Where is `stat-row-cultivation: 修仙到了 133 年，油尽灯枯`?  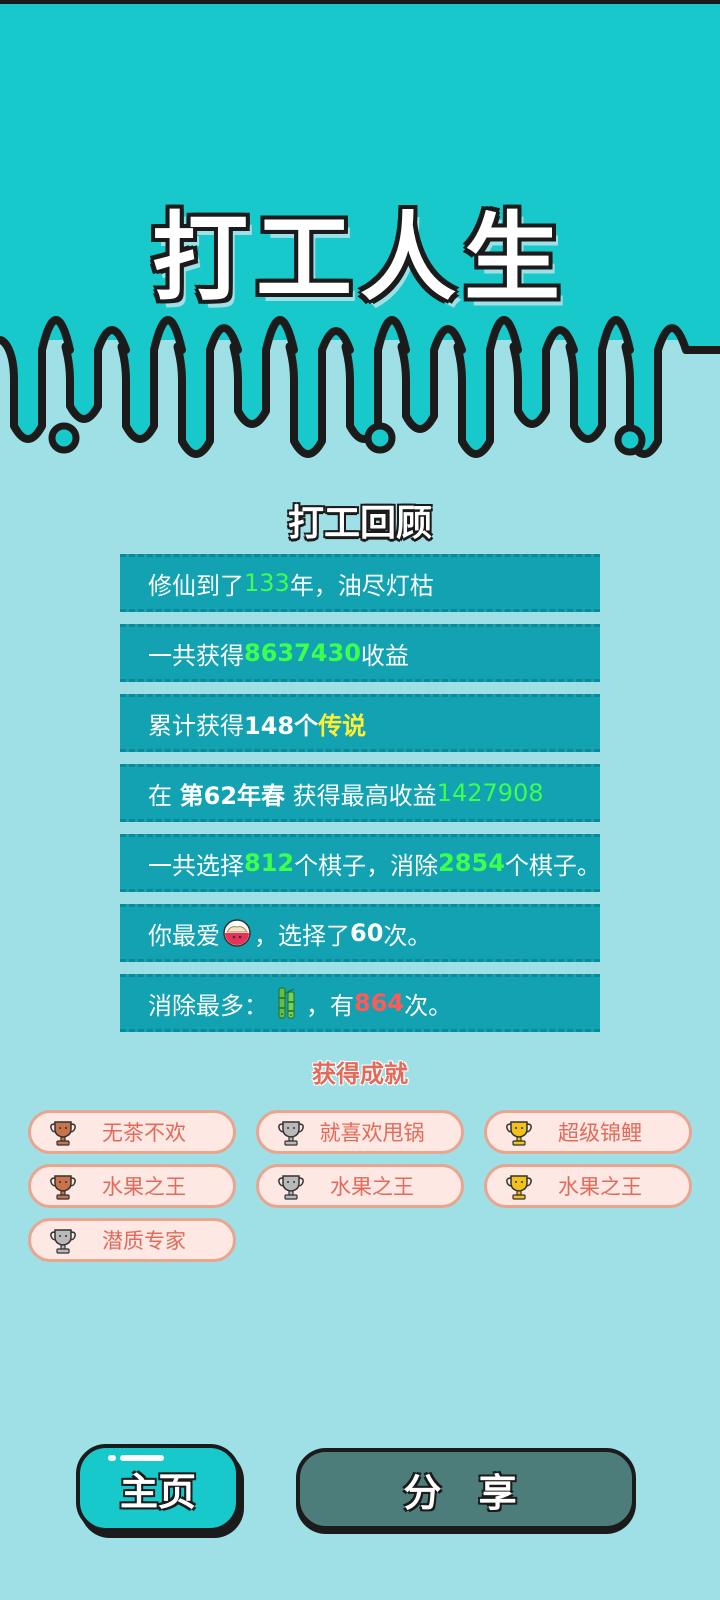
stat-row-cultivation: 修仙到了 133 年，油尽灯枯 is located at coordinates (360, 583).